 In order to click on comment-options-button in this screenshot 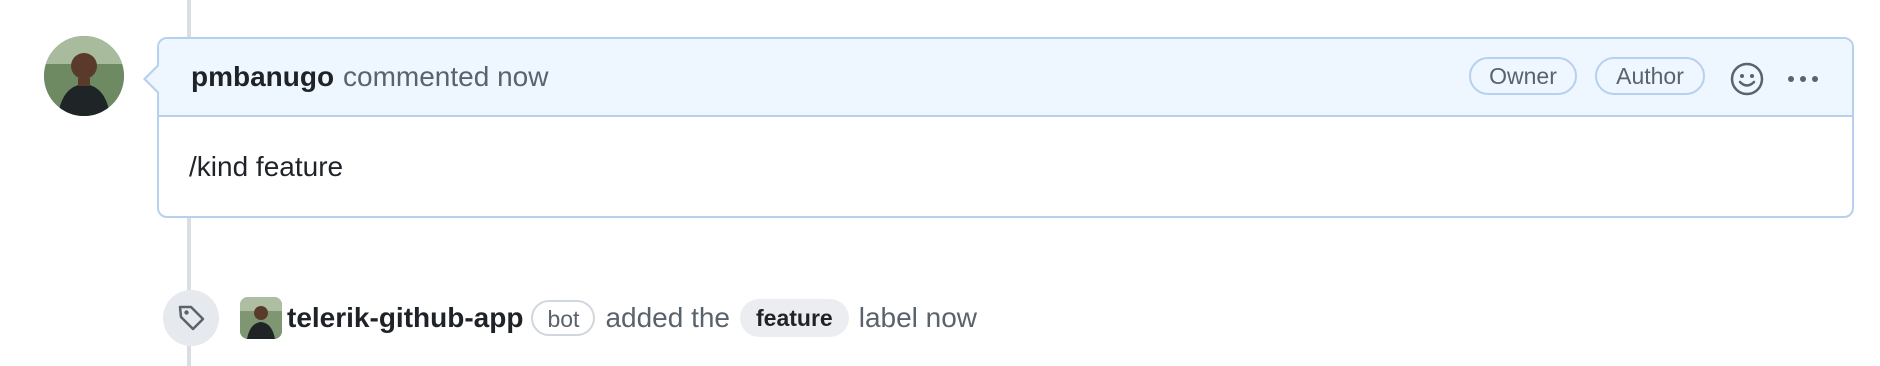, I will do `click(1803, 79)`.